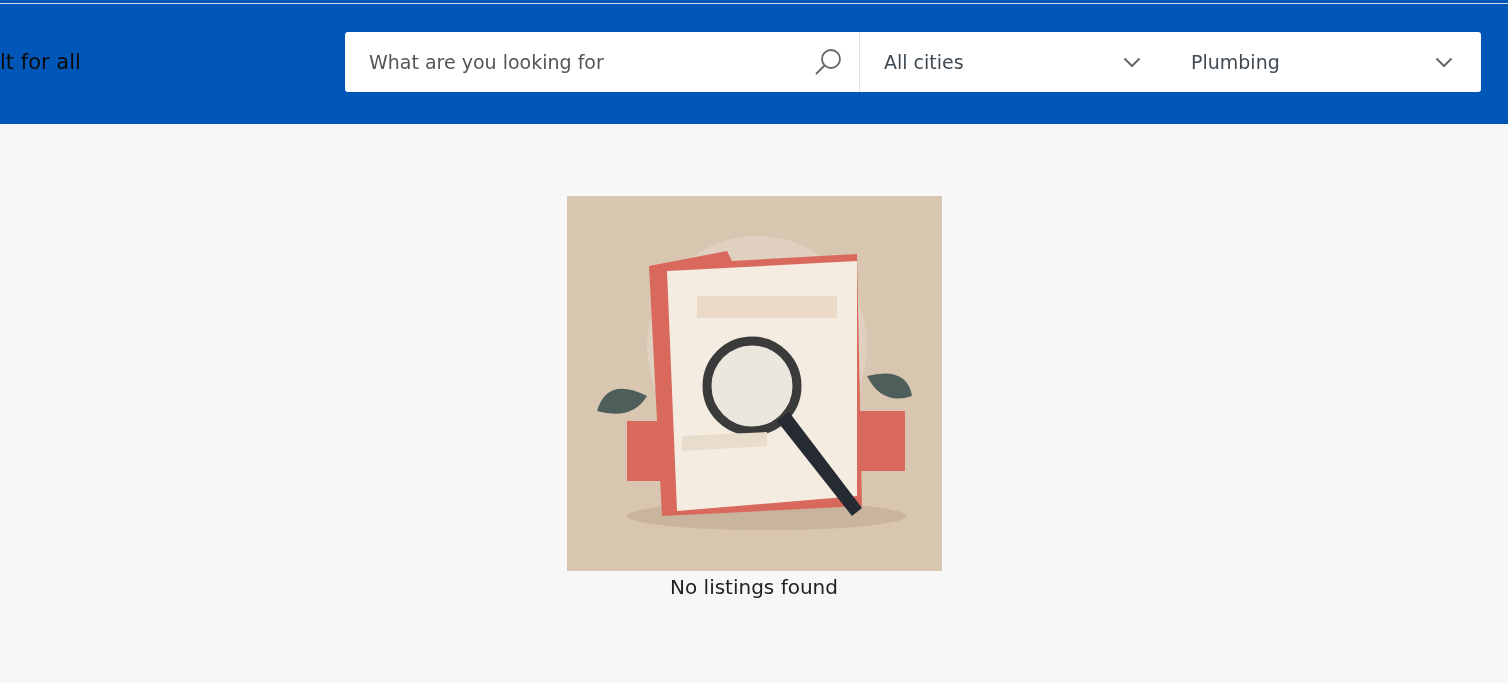 Image resolution: width=1508 pixels, height=683 pixels. I want to click on filter-dropdown: Plumbing, so click(1325, 62).